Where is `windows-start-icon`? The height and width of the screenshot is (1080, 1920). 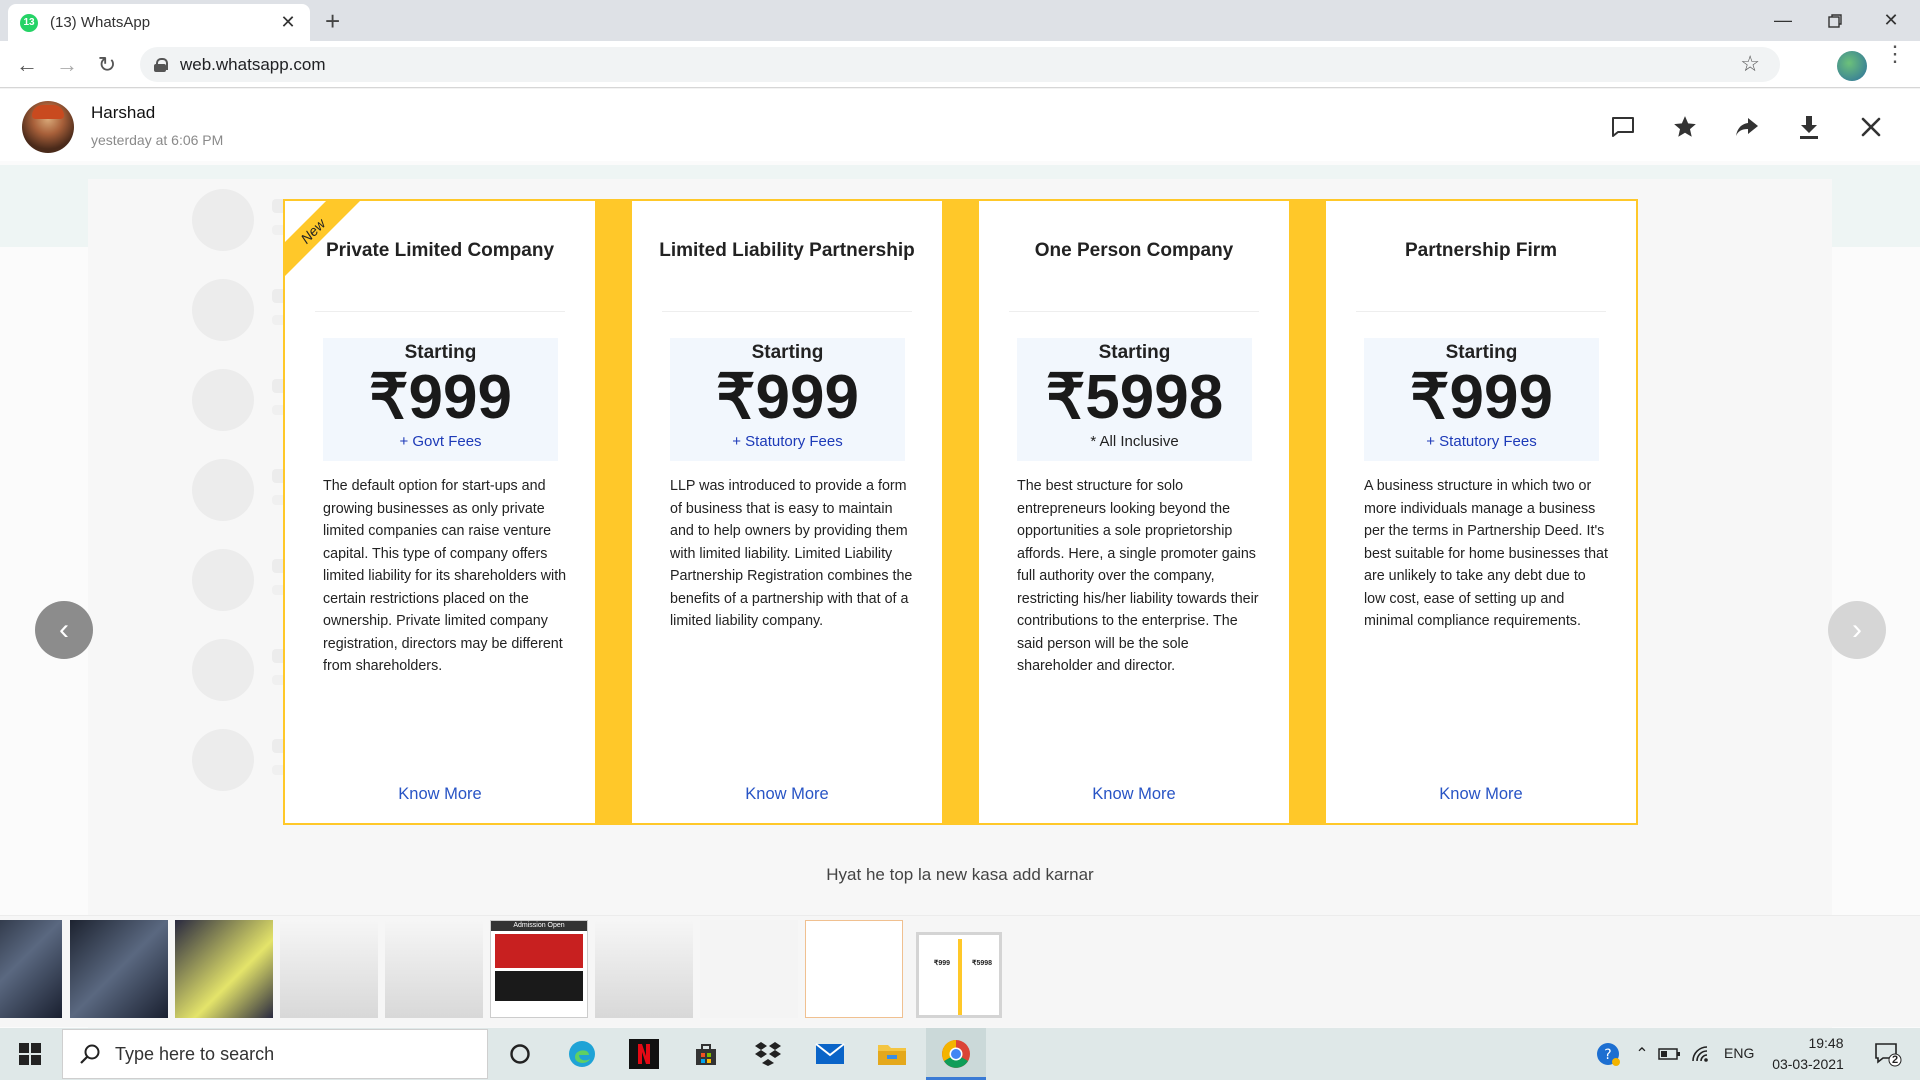
windows-start-icon is located at coordinates (30, 1054).